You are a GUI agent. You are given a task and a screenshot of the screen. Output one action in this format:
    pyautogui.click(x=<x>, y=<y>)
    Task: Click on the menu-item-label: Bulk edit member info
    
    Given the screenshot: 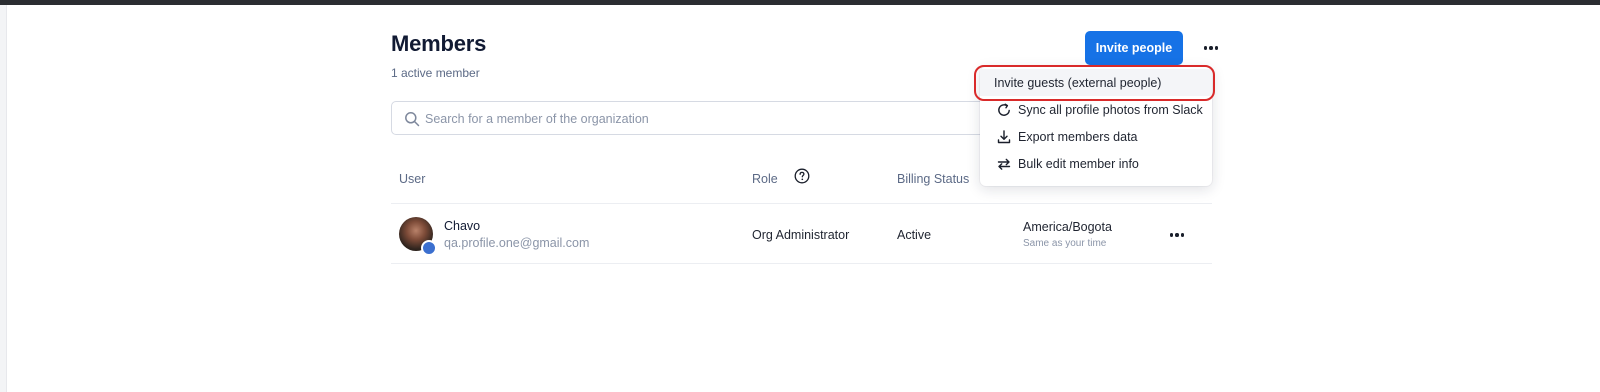 What is the action you would take?
    pyautogui.click(x=1078, y=163)
    